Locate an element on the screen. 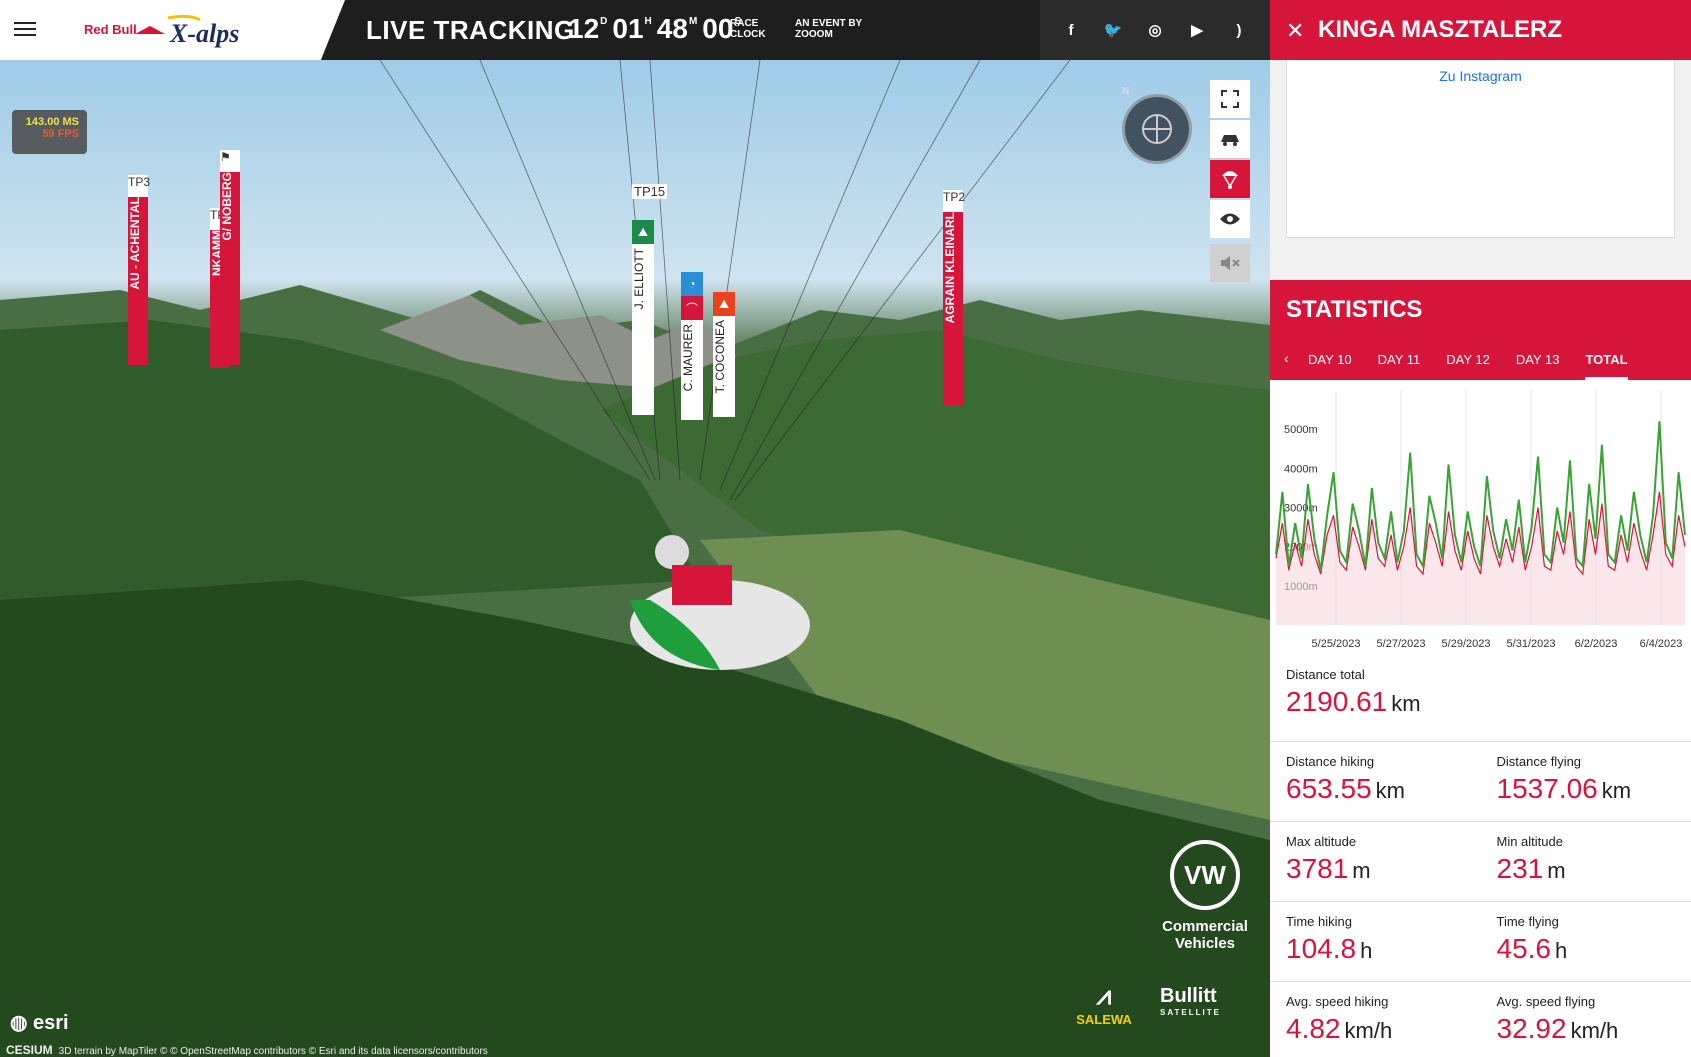 The width and height of the screenshot is (1691, 1057). perf-fps: 59 FPS is located at coordinates (60, 134).